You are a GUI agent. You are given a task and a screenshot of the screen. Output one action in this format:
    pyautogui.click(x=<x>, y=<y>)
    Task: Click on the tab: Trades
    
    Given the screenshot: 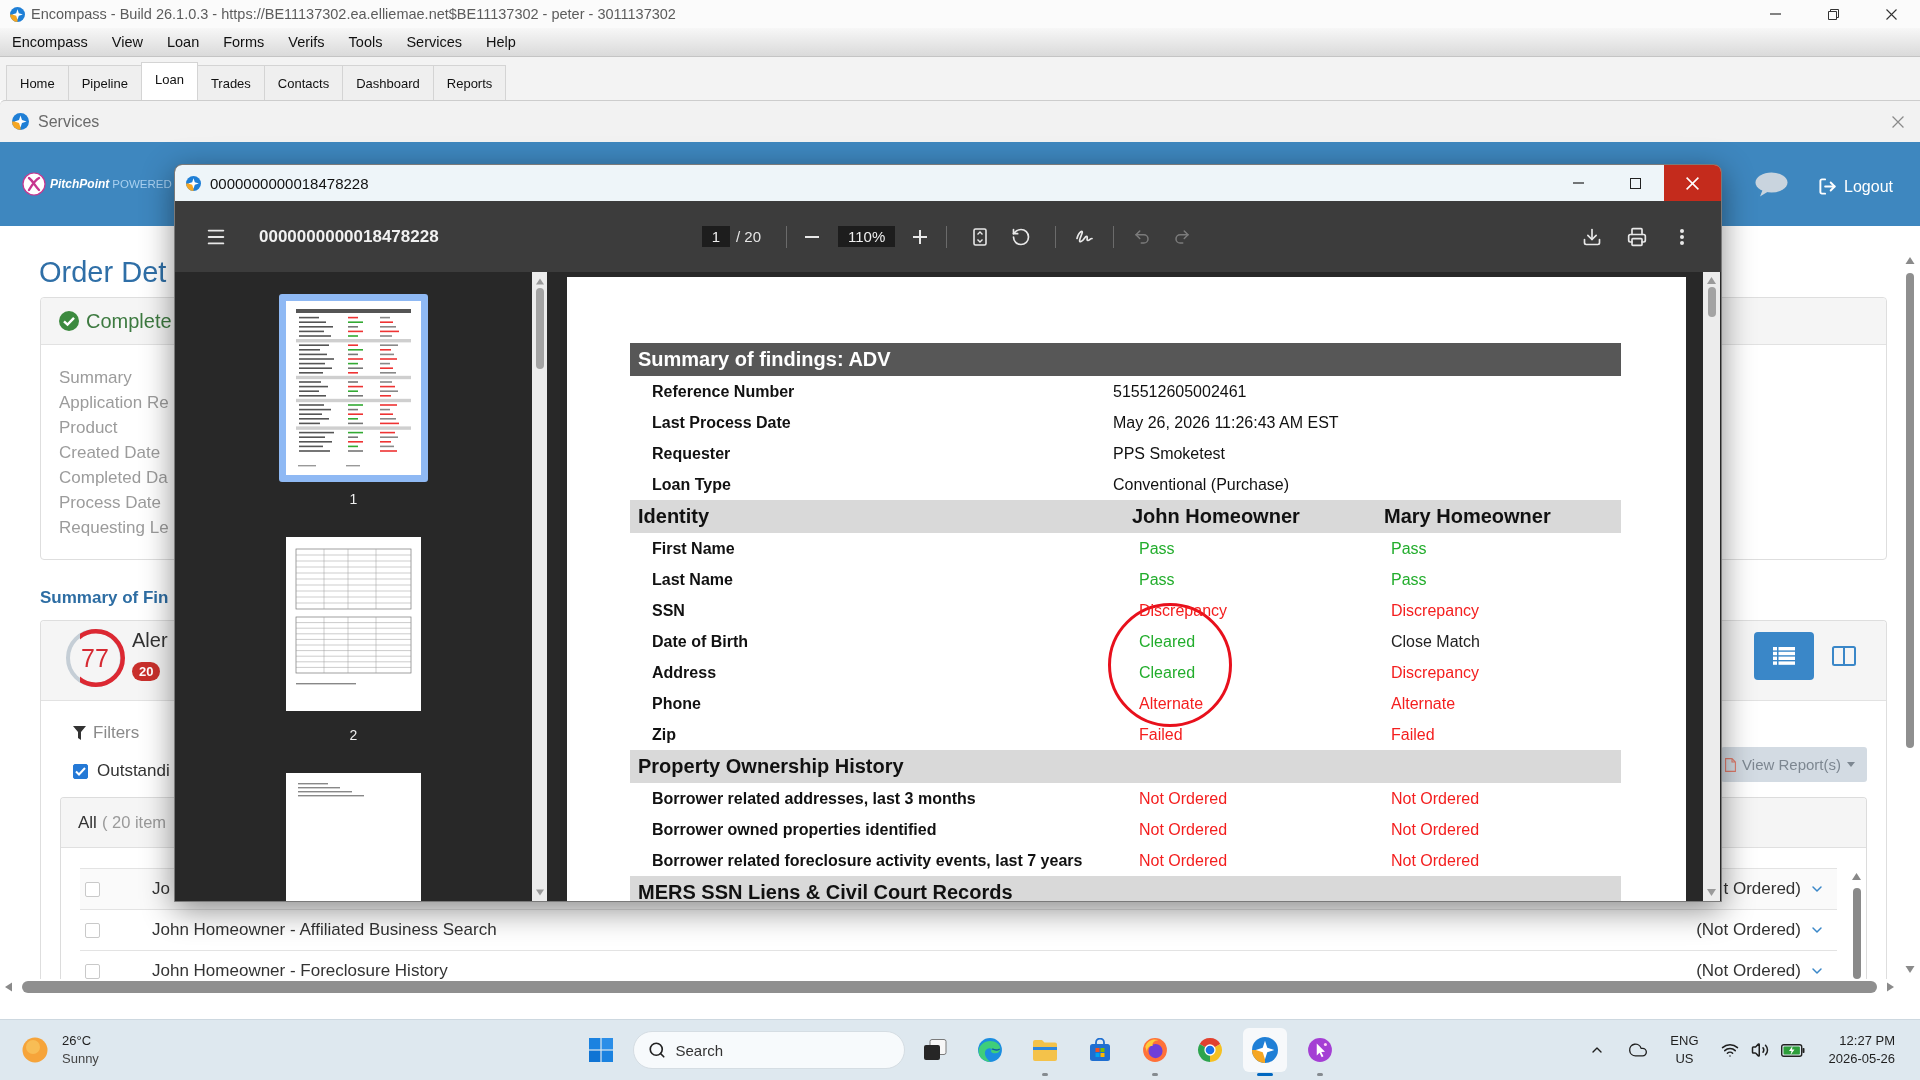 What is the action you would take?
    pyautogui.click(x=230, y=82)
    